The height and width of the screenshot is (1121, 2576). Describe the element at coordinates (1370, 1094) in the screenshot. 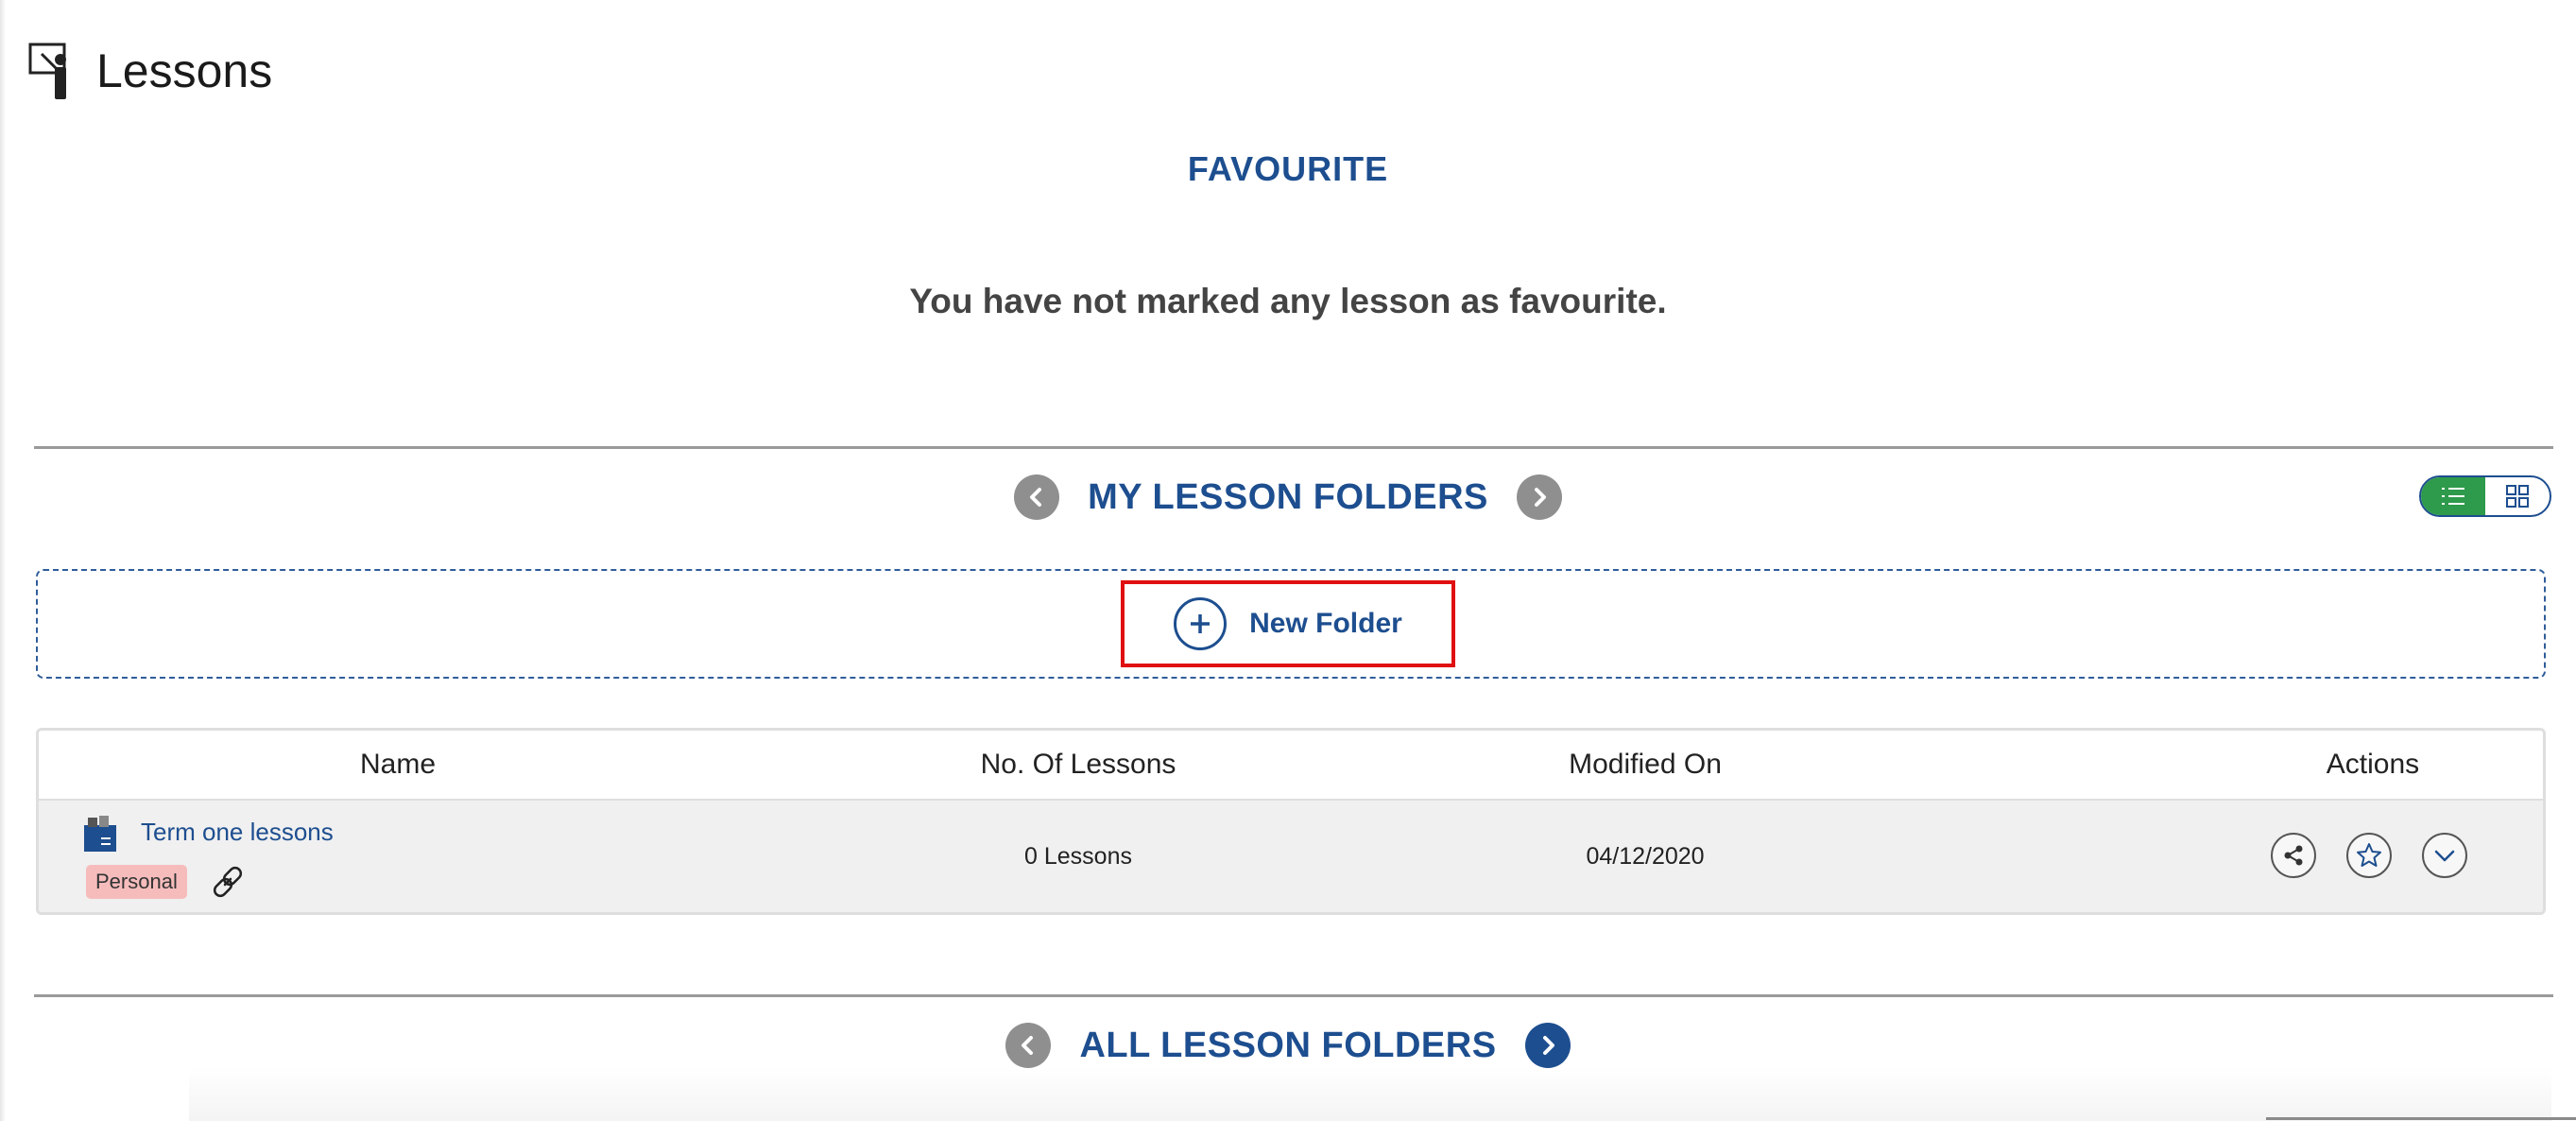

I see `bottom-fade` at that location.